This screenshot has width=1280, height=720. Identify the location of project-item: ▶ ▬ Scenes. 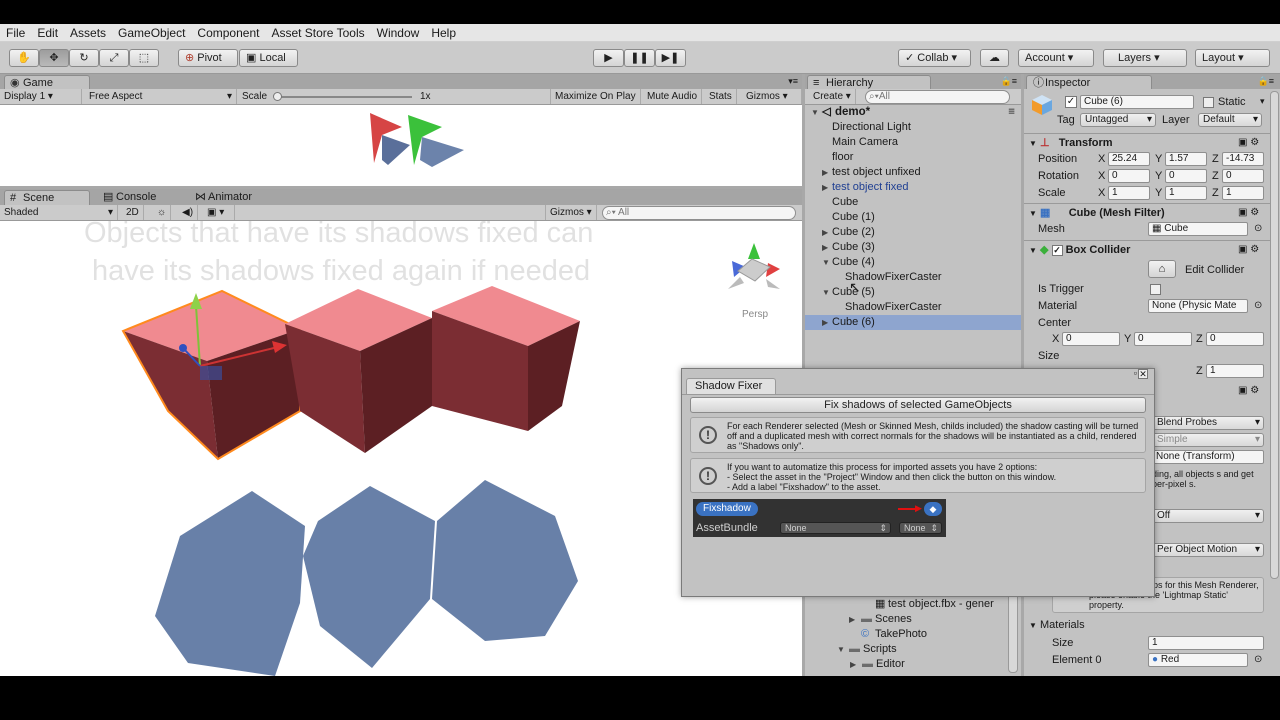
(913, 619).